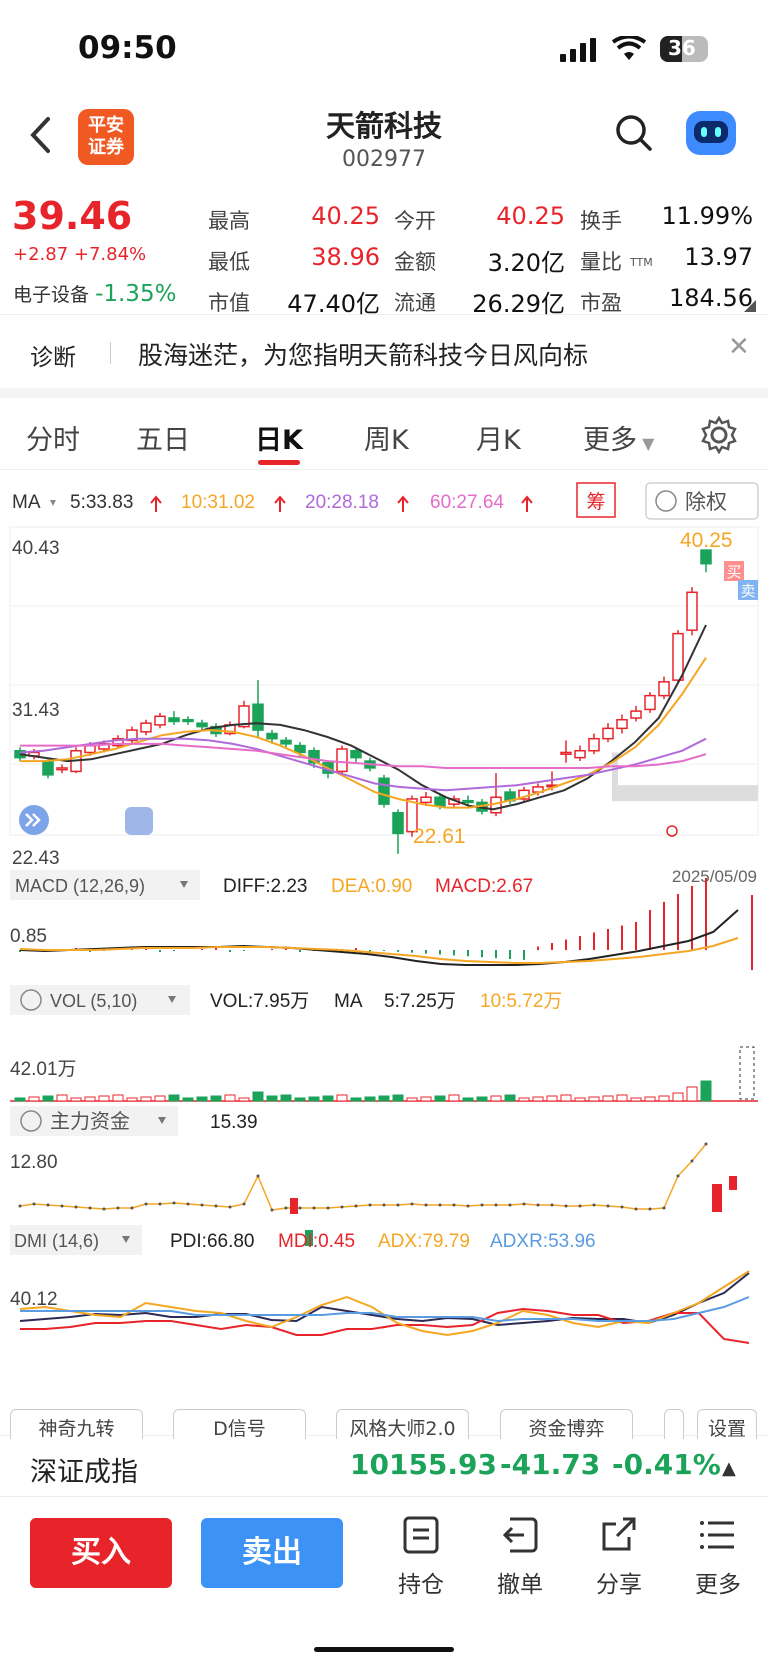  What do you see at coordinates (750, 306) in the screenshot?
I see `expand-corner-icon` at bounding box center [750, 306].